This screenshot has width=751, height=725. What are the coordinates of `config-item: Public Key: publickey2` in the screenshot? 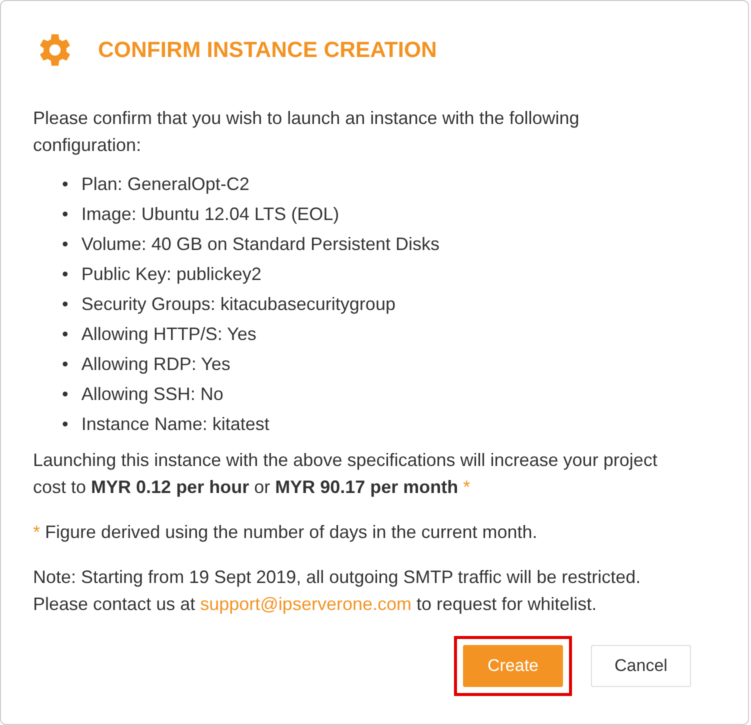 It's located at (171, 274).